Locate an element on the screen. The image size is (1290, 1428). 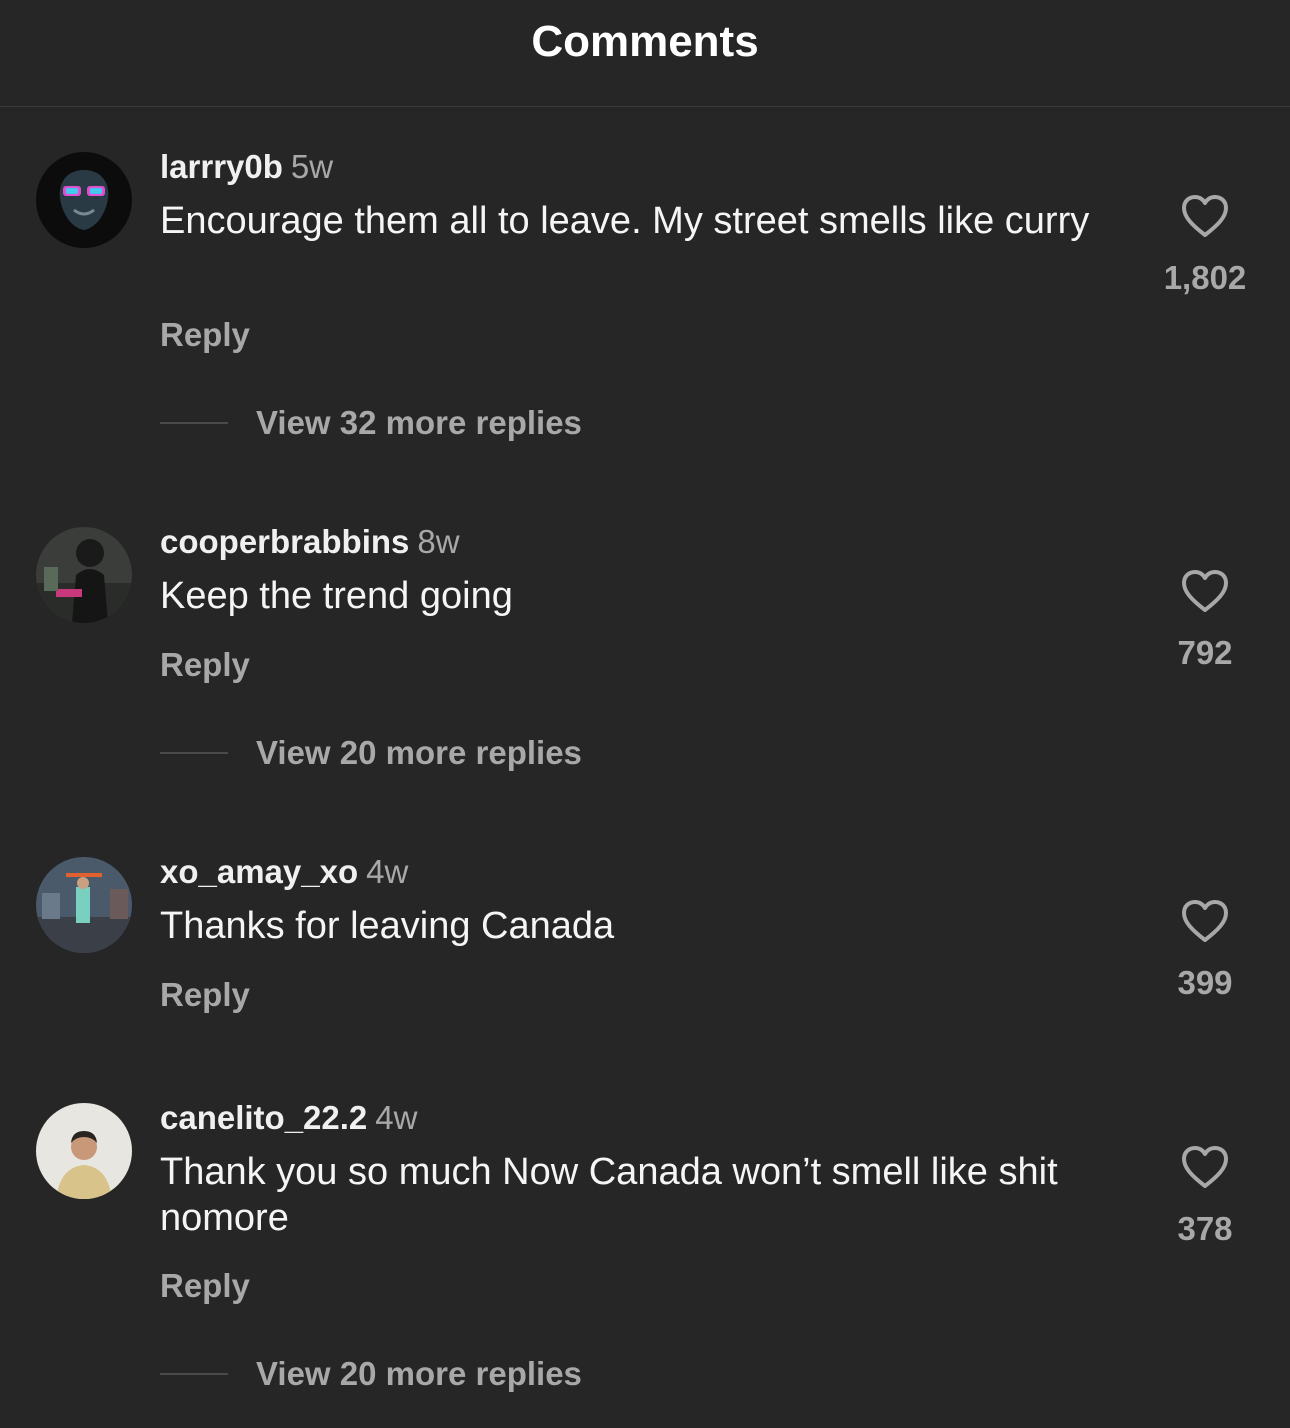
like-count: 792 is located at coordinates (1205, 652).